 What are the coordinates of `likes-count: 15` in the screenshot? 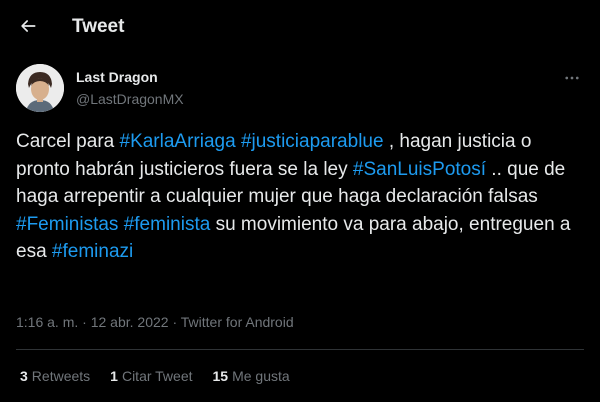 It's located at (220, 376).